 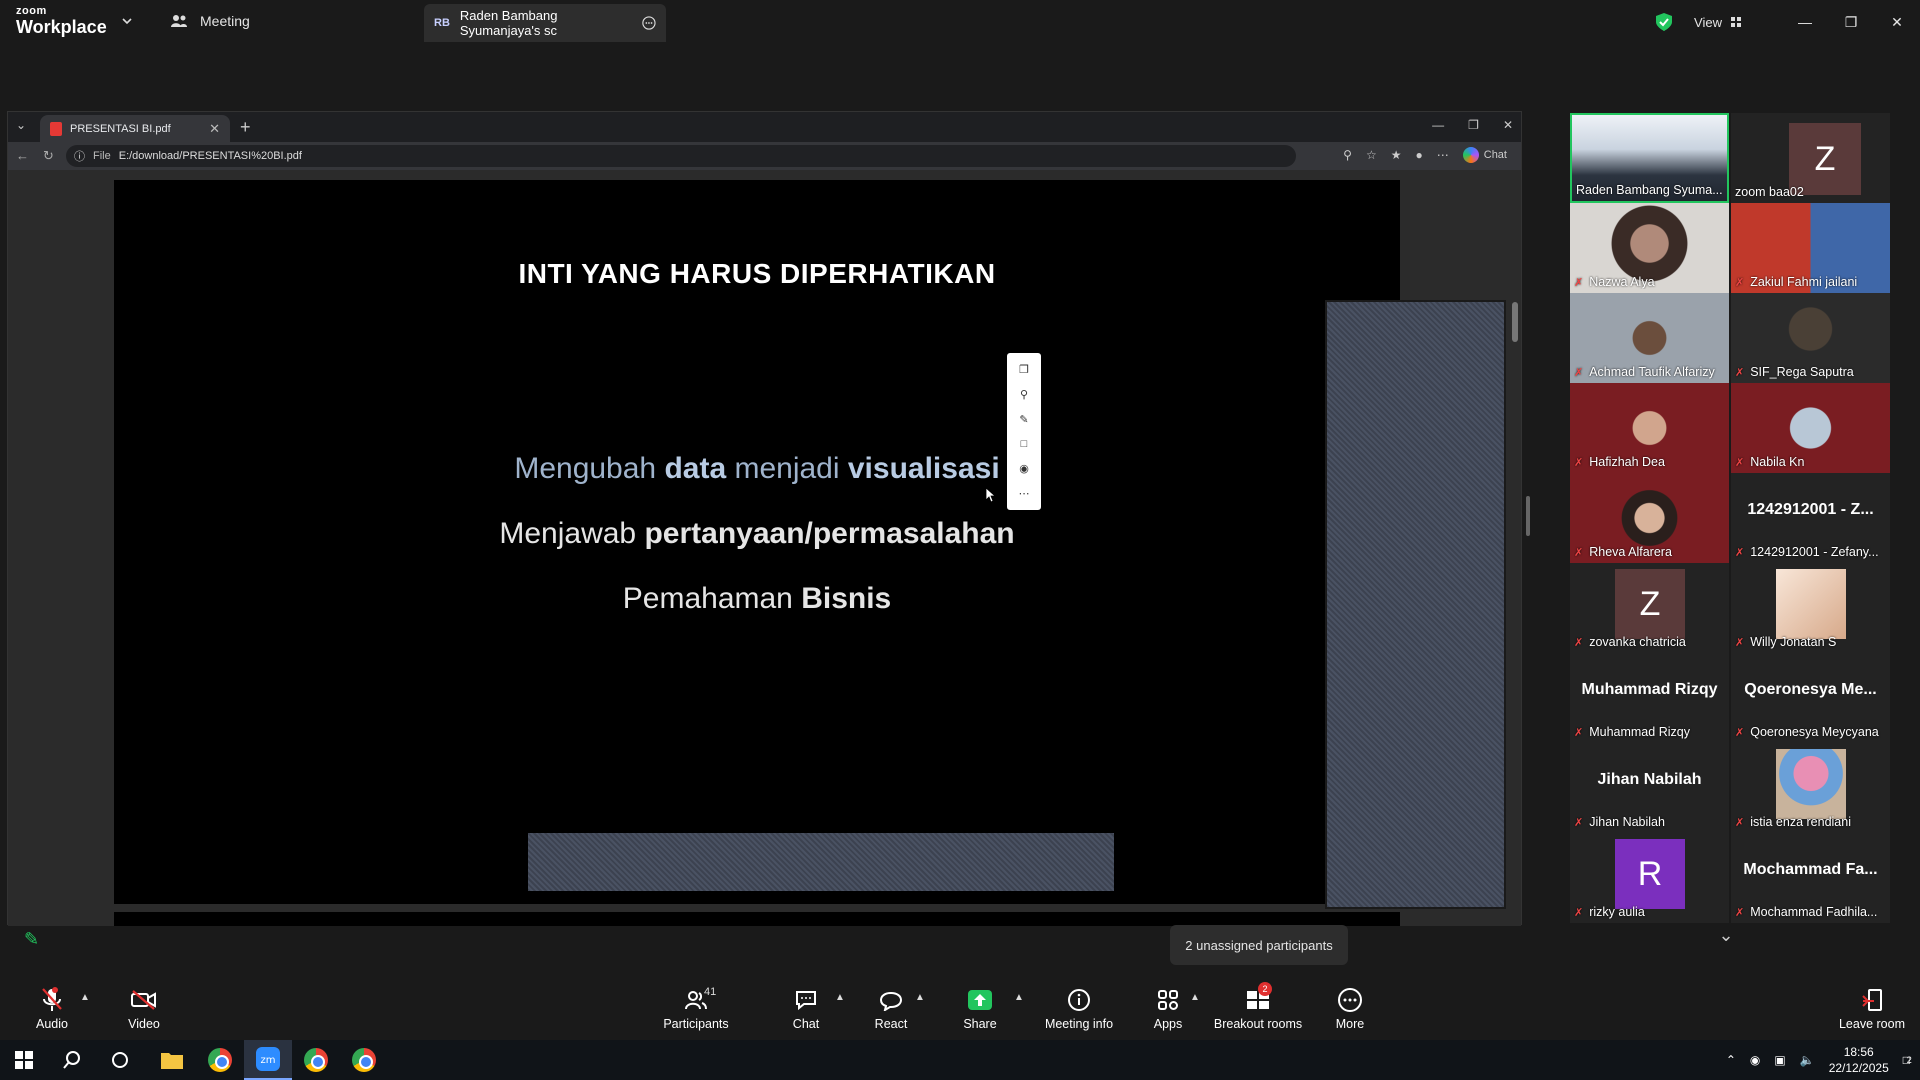 What do you see at coordinates (214, 129) in the screenshot?
I see `tab-close-icon: ✕` at bounding box center [214, 129].